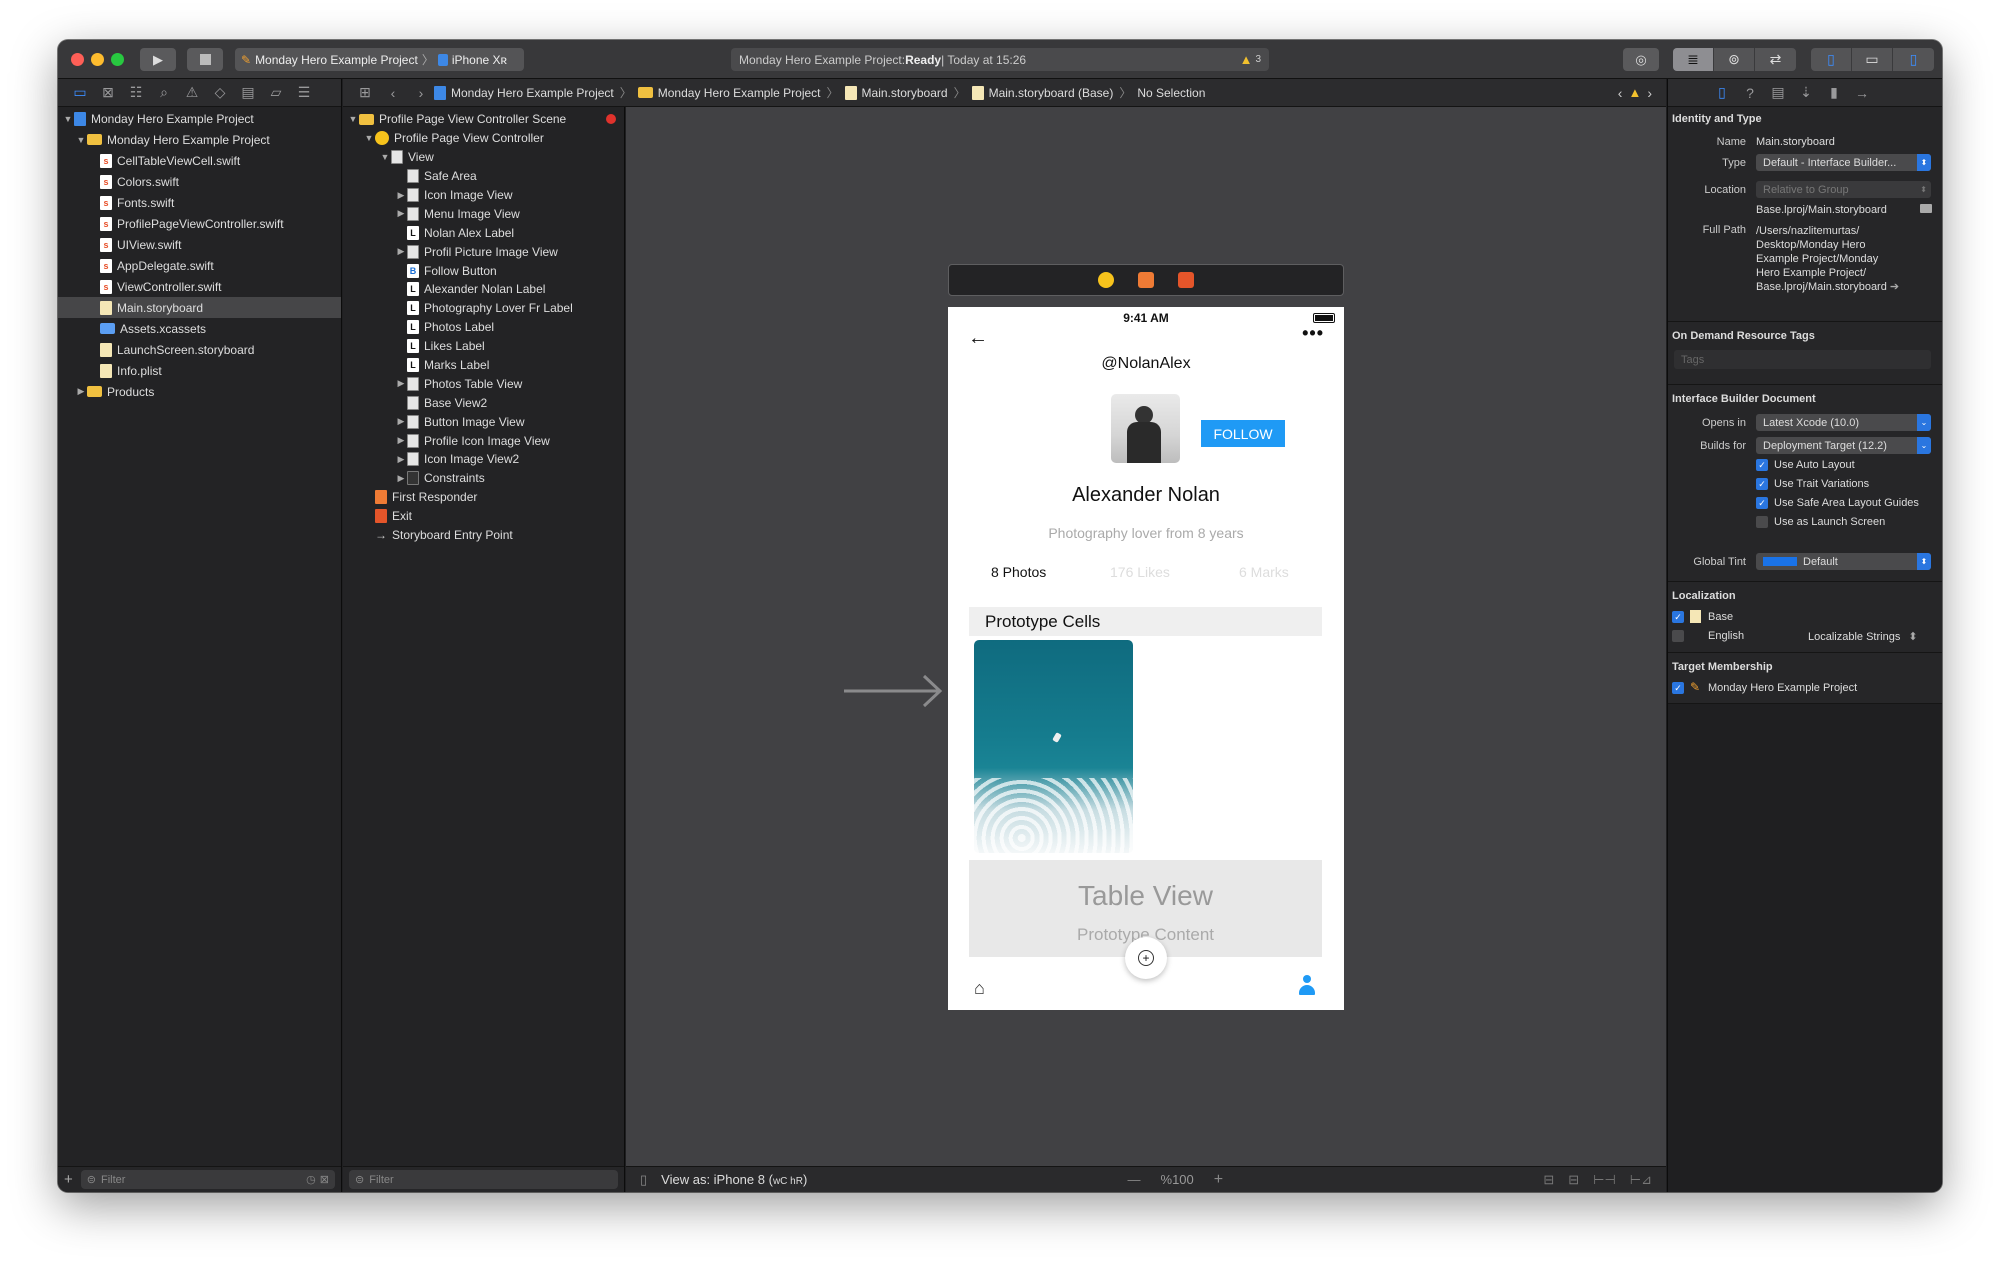 This screenshot has width=2000, height=1270. Describe the element at coordinates (905, 93) in the screenshot. I see `crumb-file: Main.storyboard` at that location.